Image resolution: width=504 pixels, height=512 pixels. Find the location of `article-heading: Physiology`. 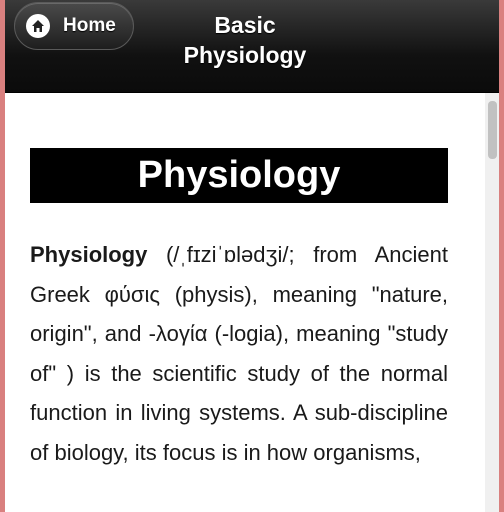

article-heading: Physiology is located at coordinates (239, 175).